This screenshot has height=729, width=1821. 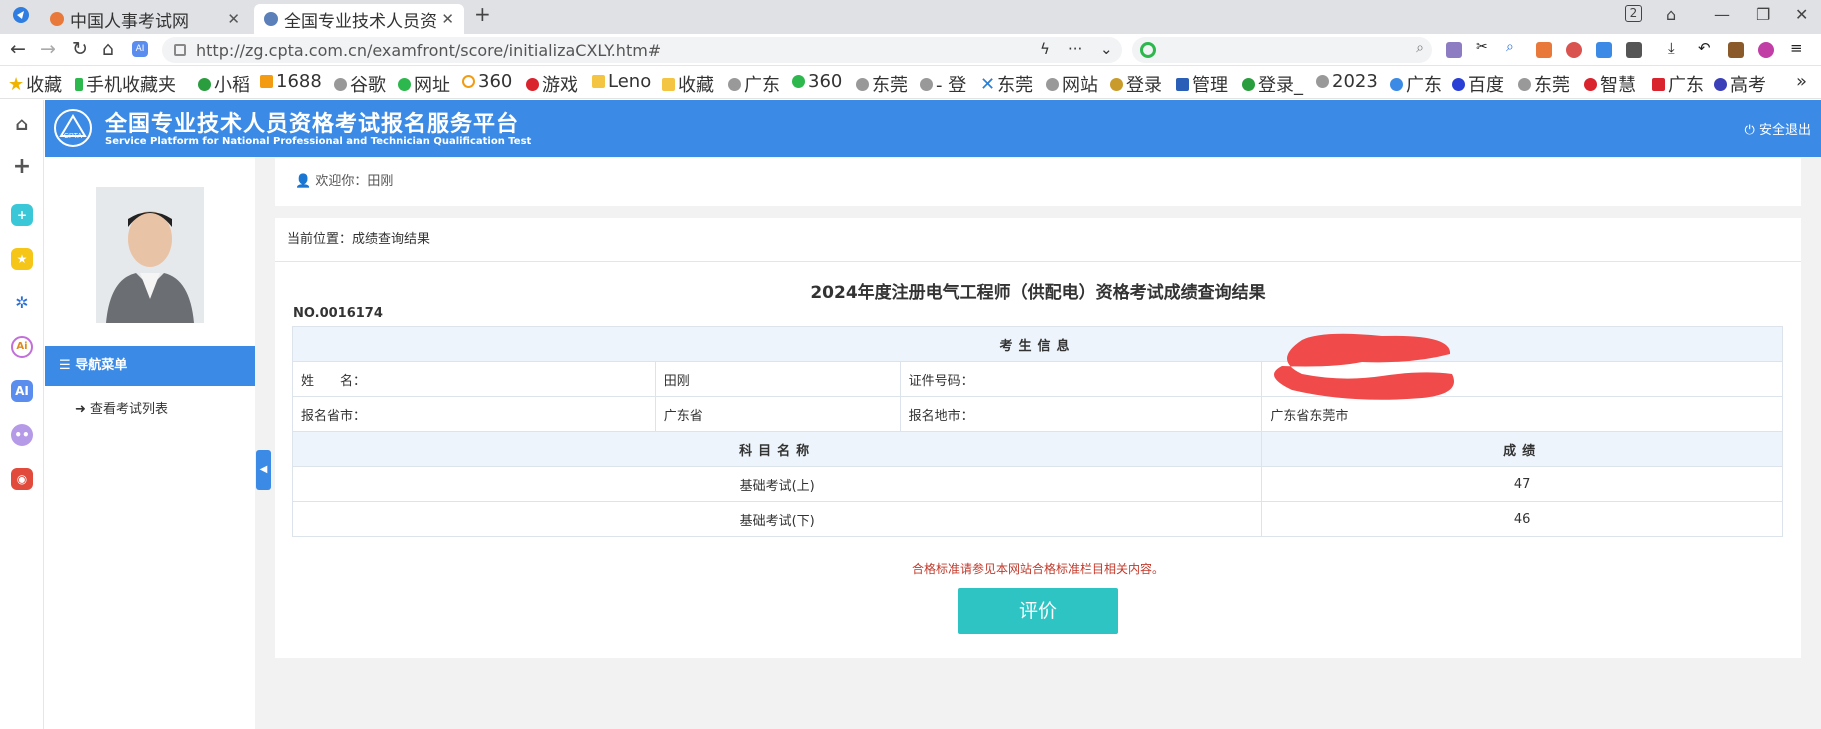 What do you see at coordinates (1801, 14) in the screenshot?
I see `close-window-icon: ✕` at bounding box center [1801, 14].